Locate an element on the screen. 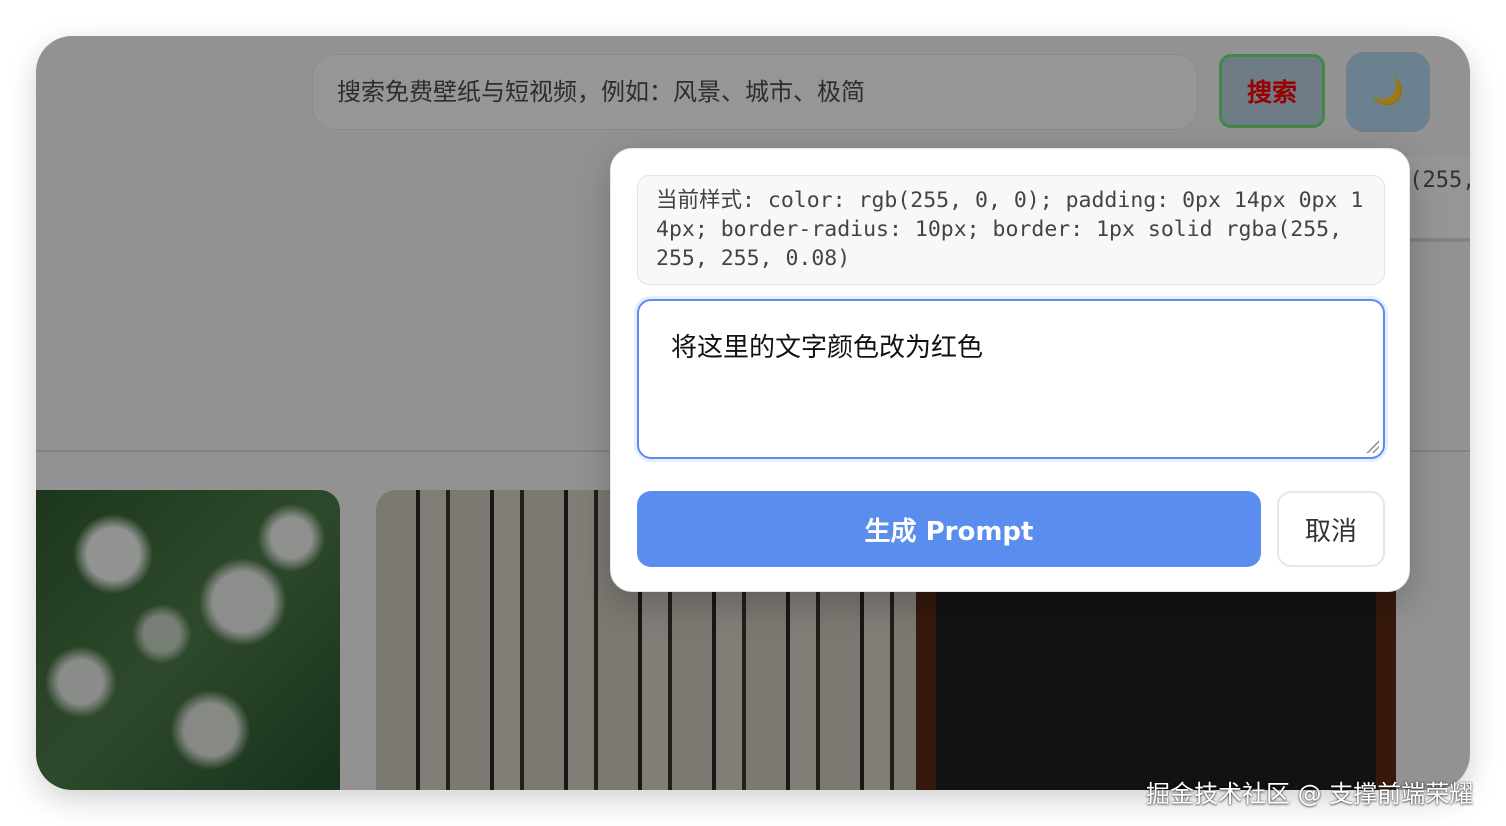 The image size is (1506, 826). resize-handle-icon is located at coordinates (1372, 446).